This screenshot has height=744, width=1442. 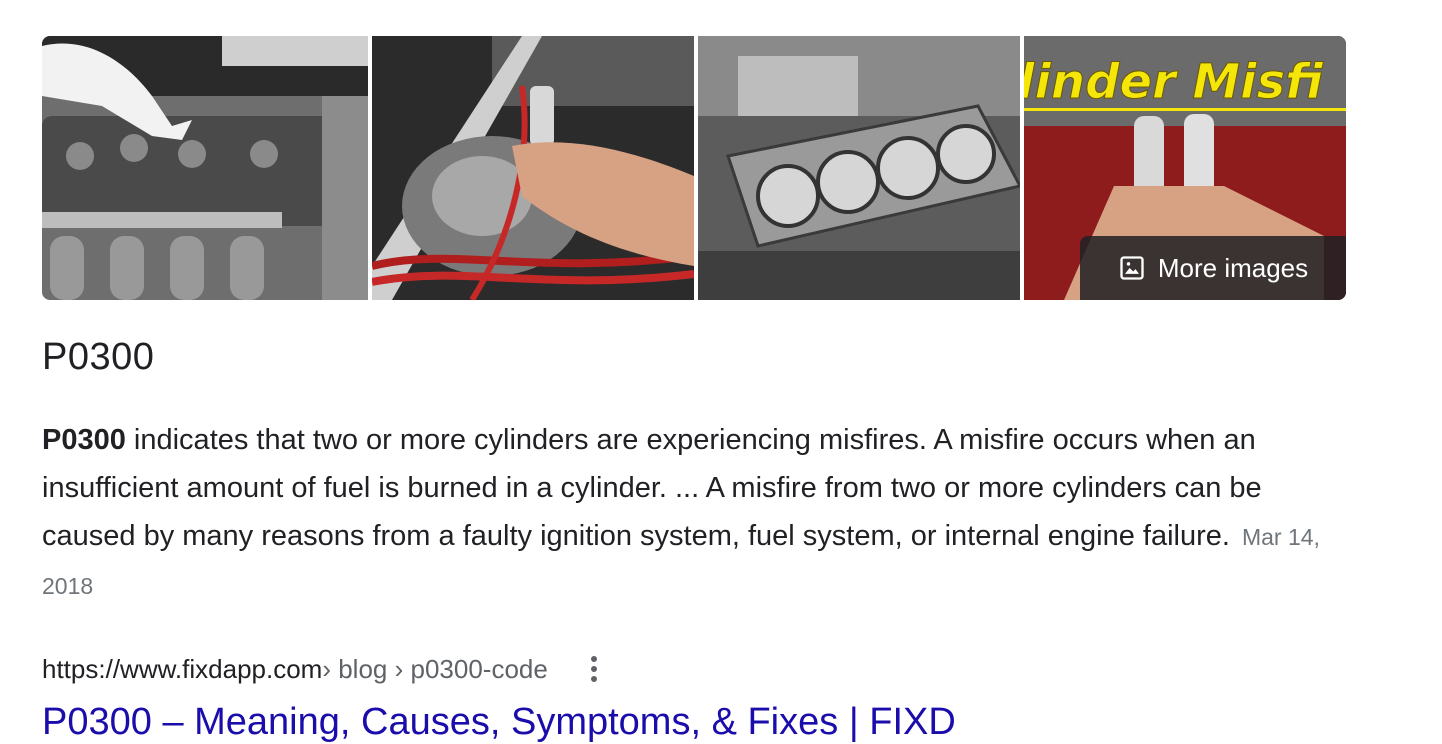 I want to click on featured-snippet-title: P0300, so click(x=98, y=357).